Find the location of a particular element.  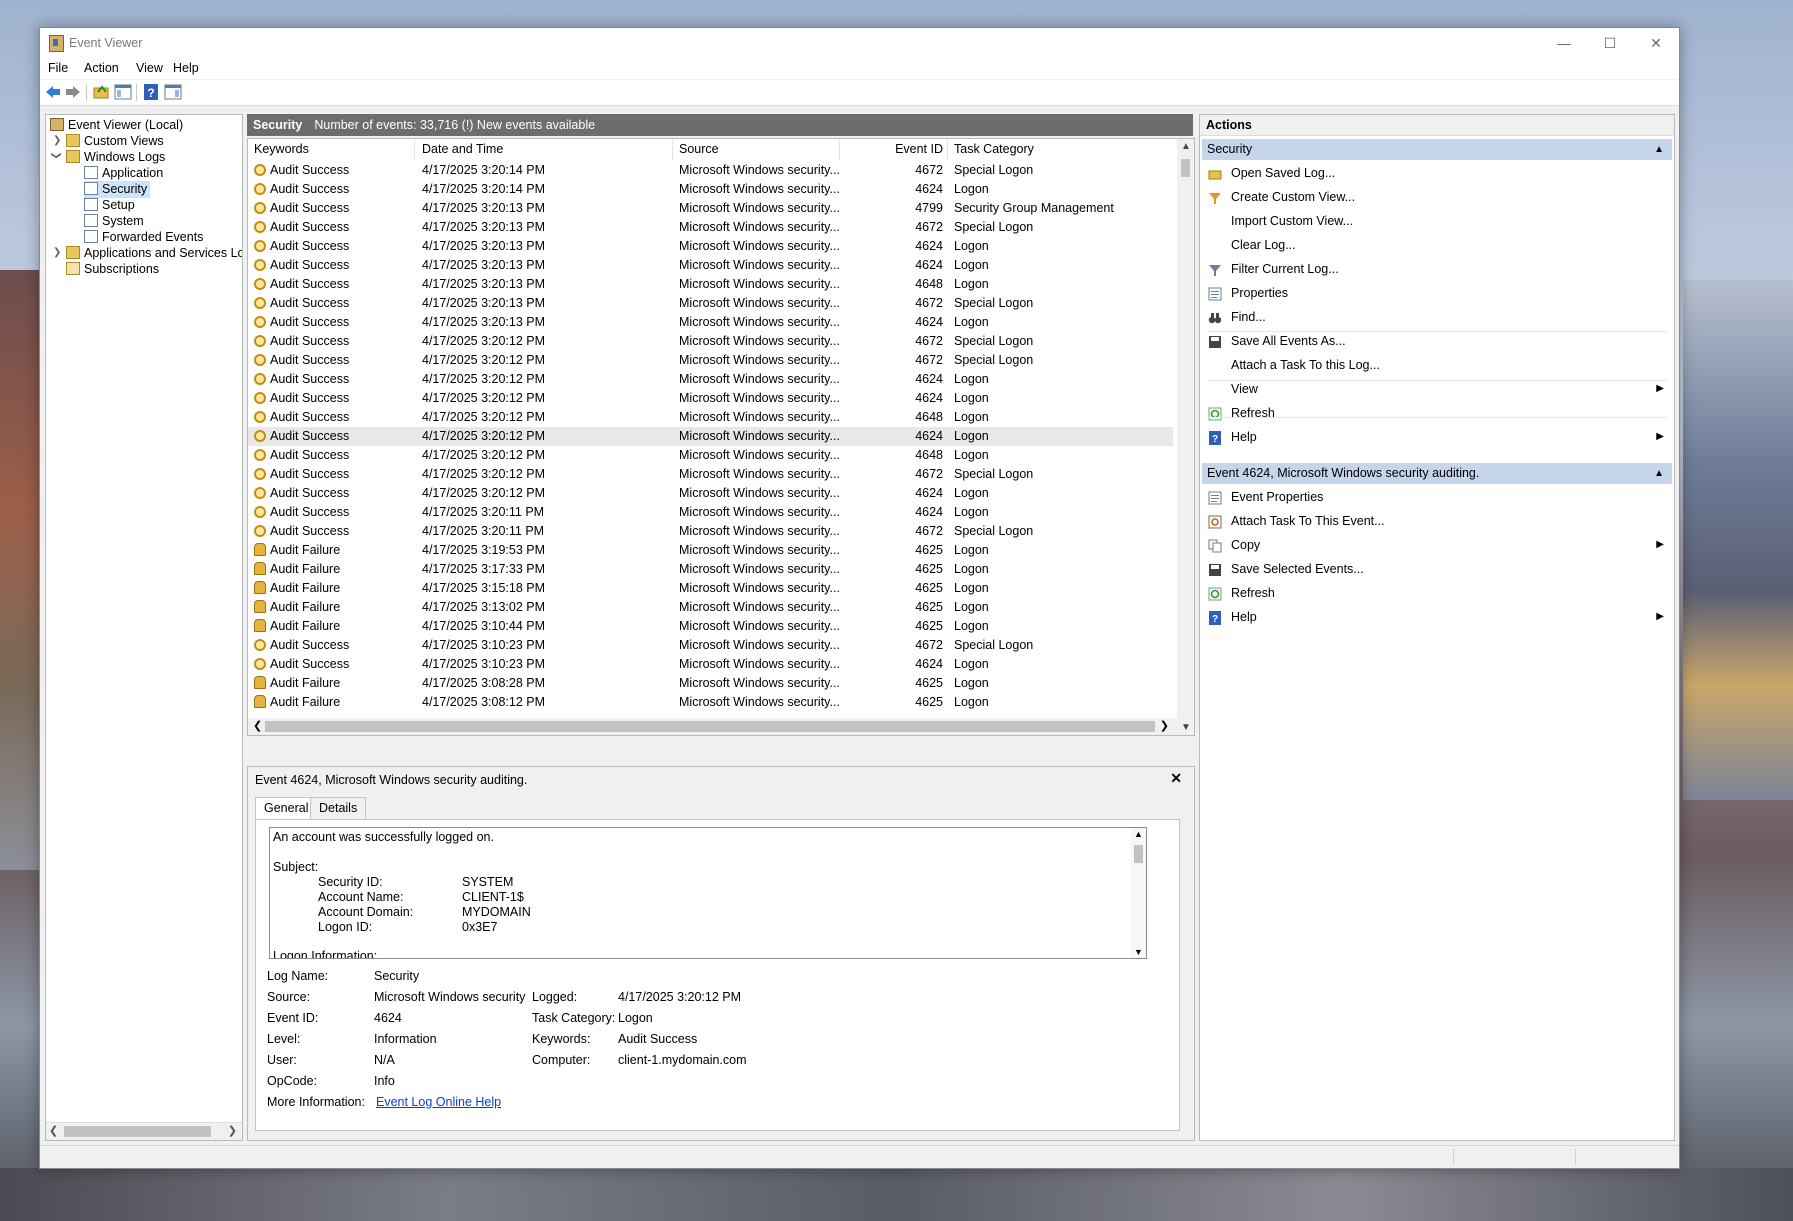

show-hide-action-pane-icon is located at coordinates (173, 92).